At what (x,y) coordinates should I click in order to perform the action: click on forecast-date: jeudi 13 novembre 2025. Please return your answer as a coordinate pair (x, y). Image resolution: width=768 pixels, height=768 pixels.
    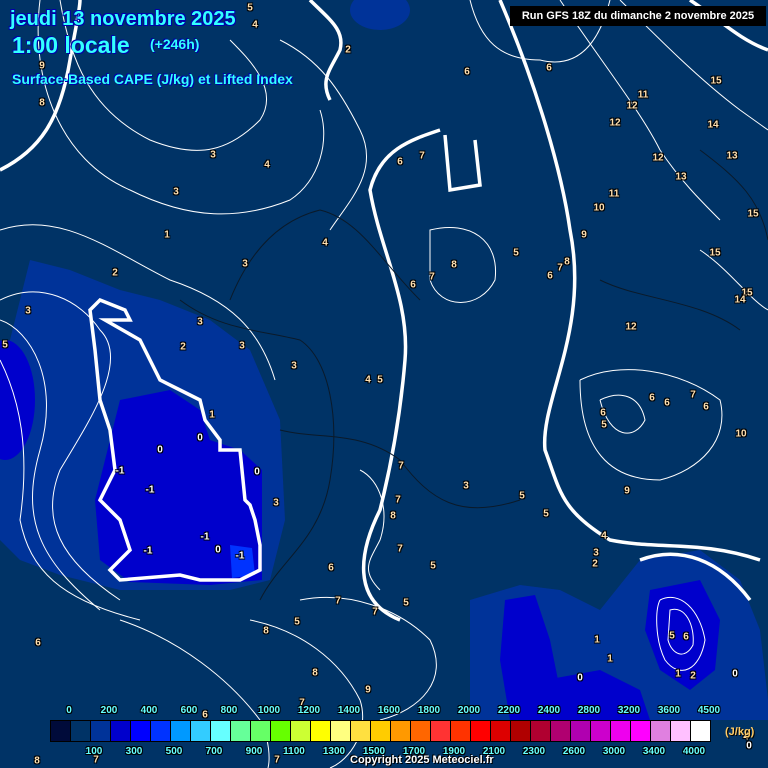
    Looking at the image, I should click on (123, 19).